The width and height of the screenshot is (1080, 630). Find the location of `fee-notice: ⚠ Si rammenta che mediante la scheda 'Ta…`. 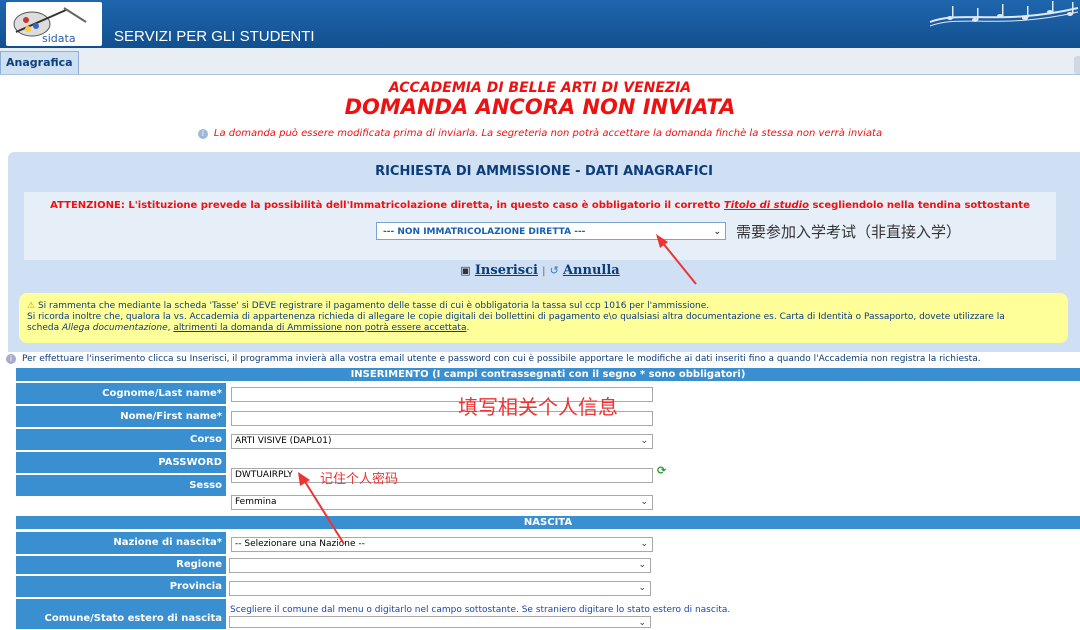

fee-notice: ⚠ Si rammenta che mediante la scheda 'Ta… is located at coordinates (543, 318).